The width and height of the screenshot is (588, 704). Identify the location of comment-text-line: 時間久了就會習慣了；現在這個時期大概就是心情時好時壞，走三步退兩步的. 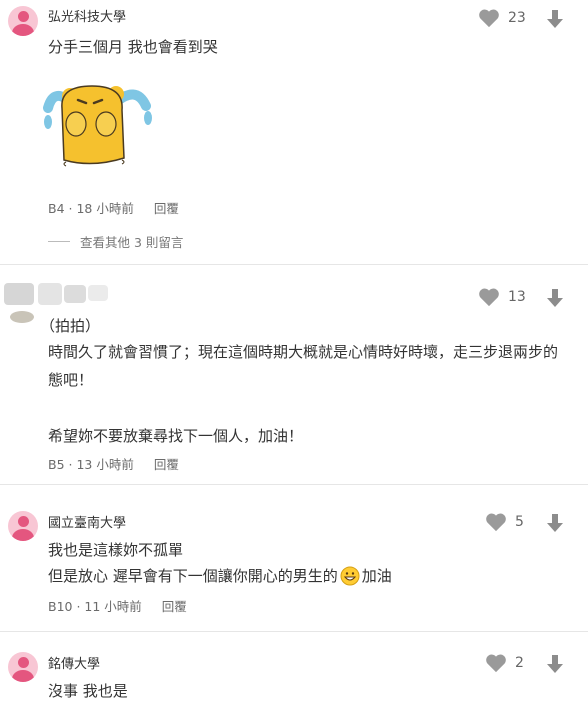
(303, 352).